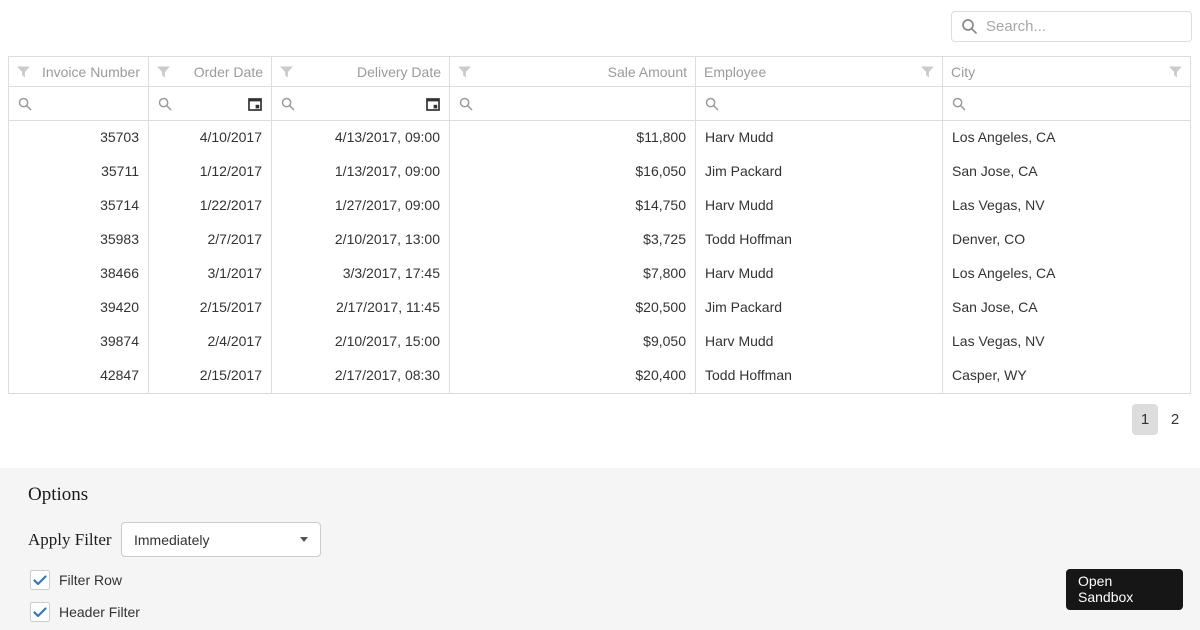 The height and width of the screenshot is (630, 1200). I want to click on filter-row-checkbox, so click(40, 580).